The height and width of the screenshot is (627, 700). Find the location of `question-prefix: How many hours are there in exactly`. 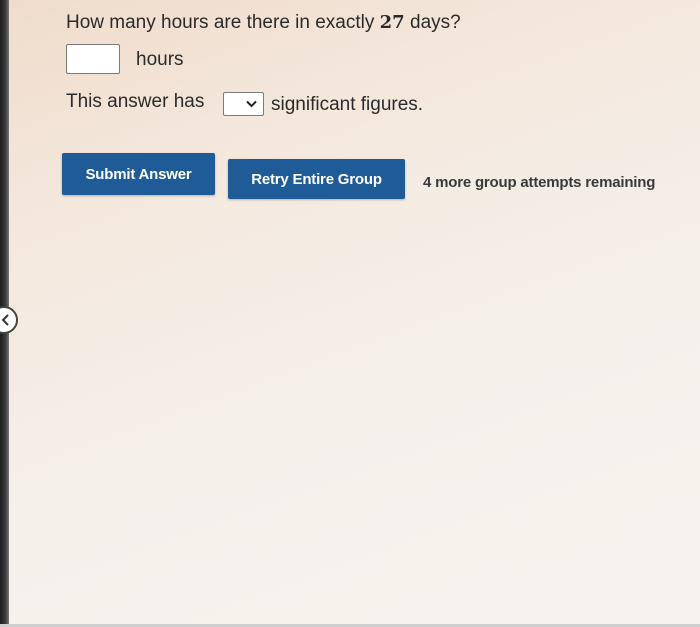

question-prefix: How many hours are there in exactly is located at coordinates (220, 22).